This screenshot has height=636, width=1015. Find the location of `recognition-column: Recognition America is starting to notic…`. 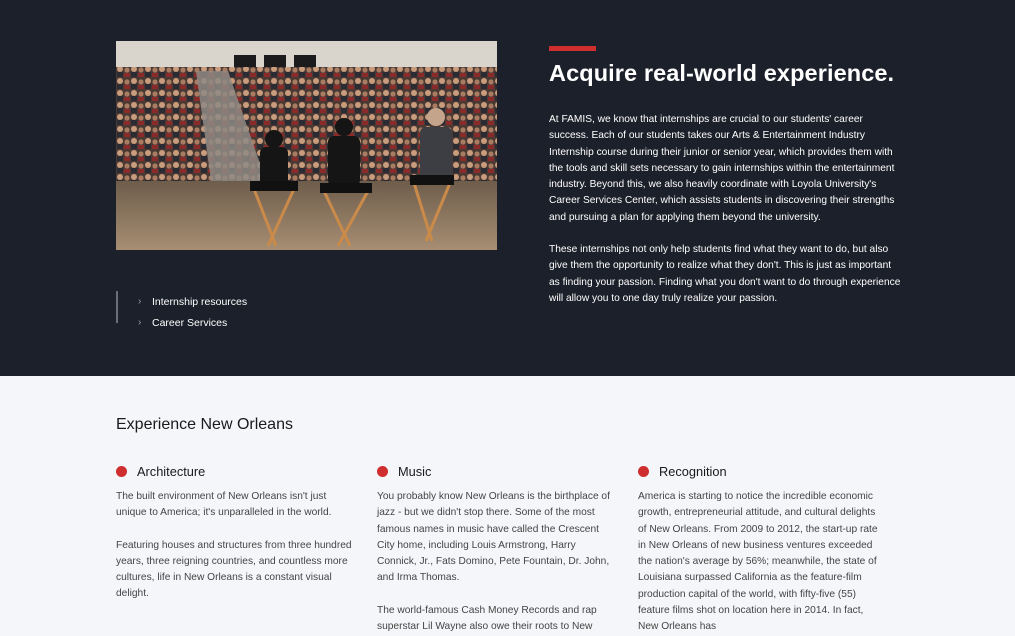

recognition-column: Recognition America is starting to notic… is located at coordinates (758, 549).